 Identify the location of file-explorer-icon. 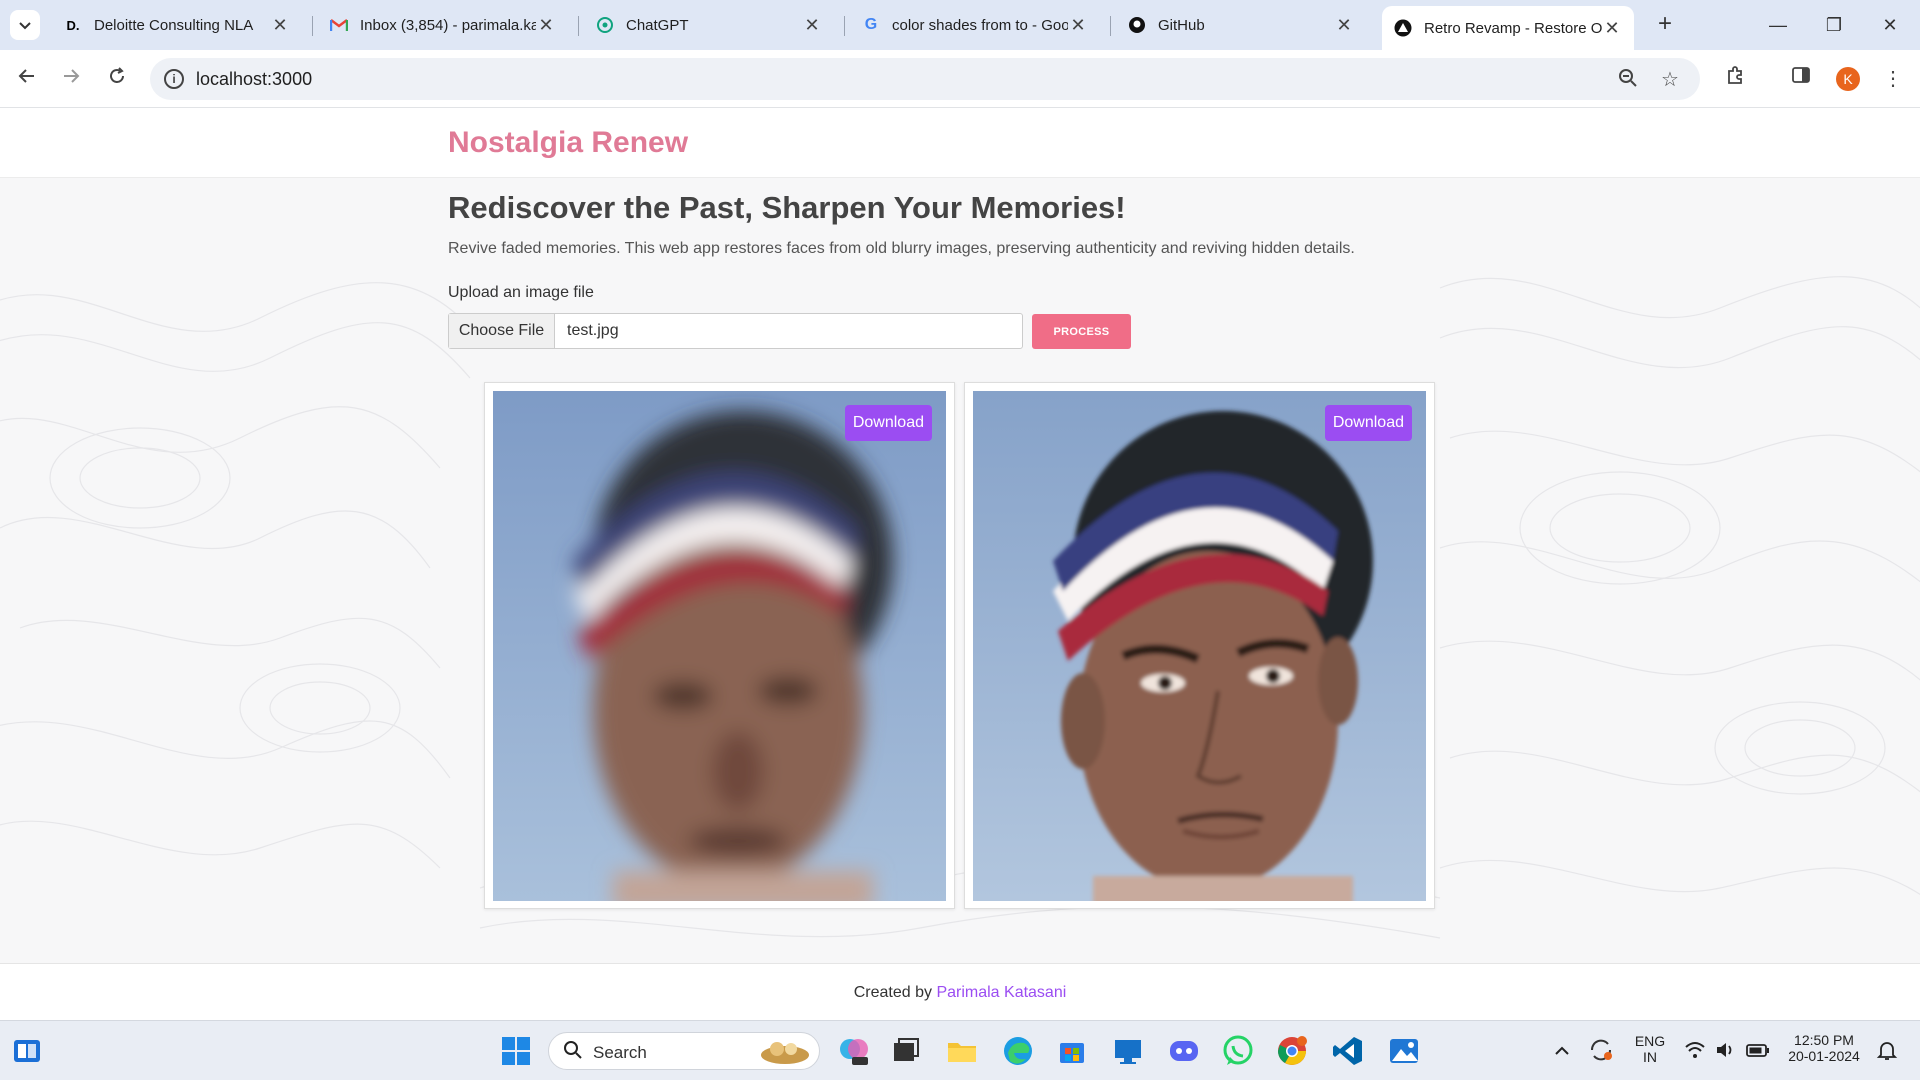
(962, 1051).